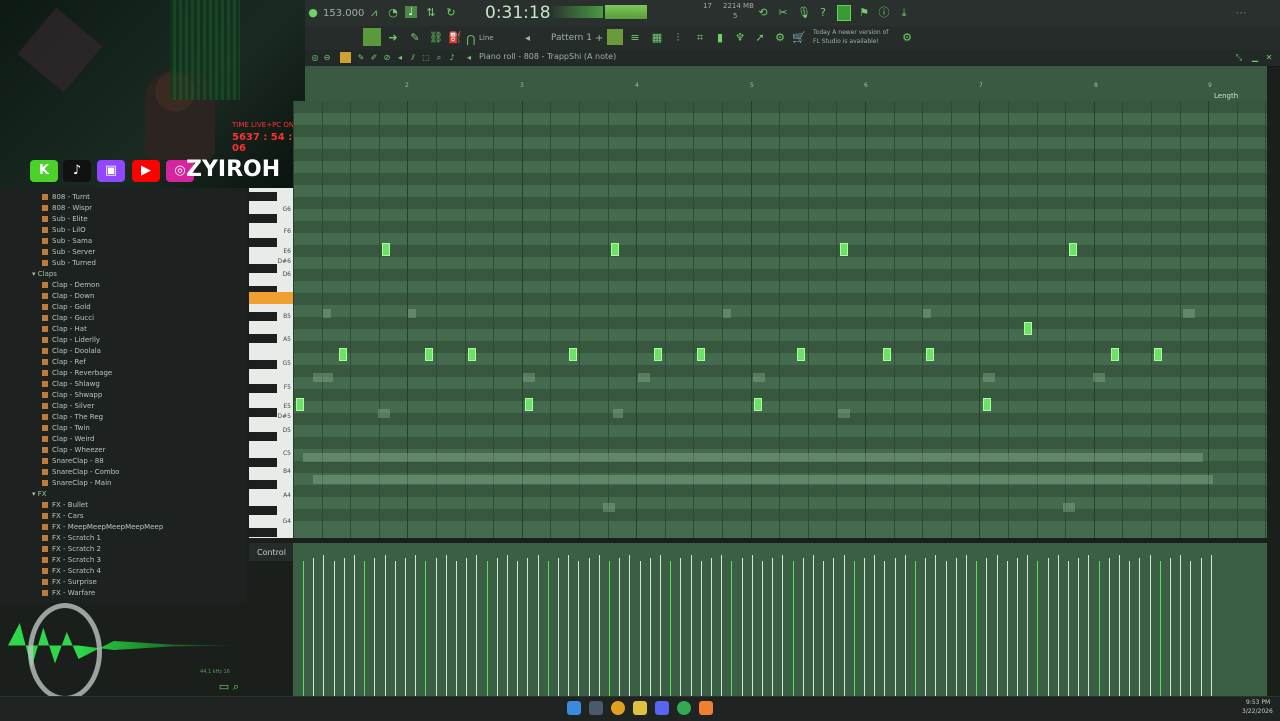  What do you see at coordinates (1255, 58) in the screenshot?
I see `pr-minimize-icon: ▁` at bounding box center [1255, 58].